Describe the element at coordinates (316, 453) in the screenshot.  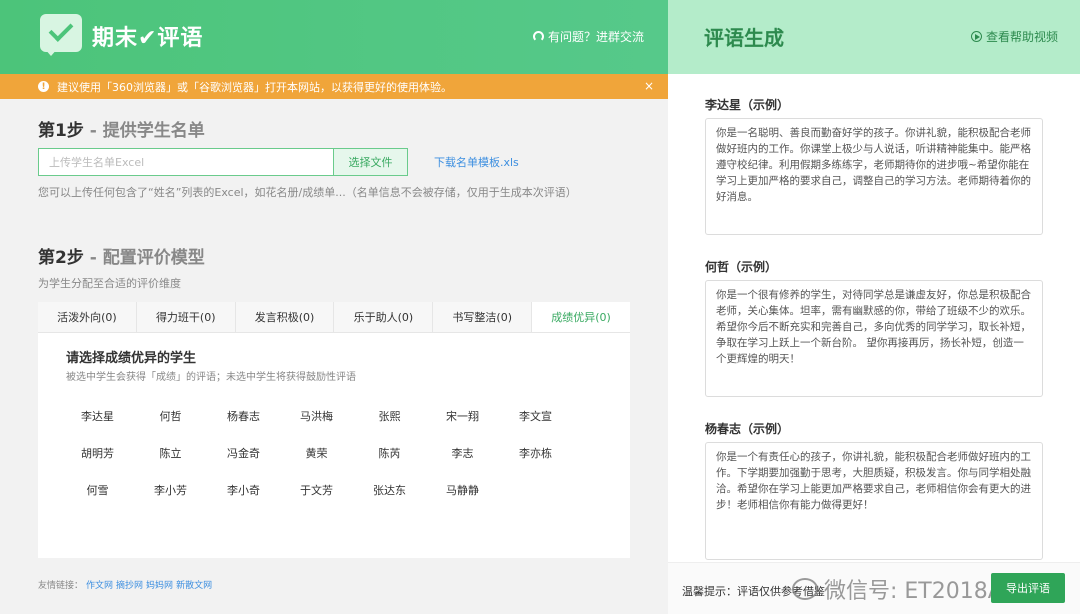
I see `student-item: 黄荣` at that location.